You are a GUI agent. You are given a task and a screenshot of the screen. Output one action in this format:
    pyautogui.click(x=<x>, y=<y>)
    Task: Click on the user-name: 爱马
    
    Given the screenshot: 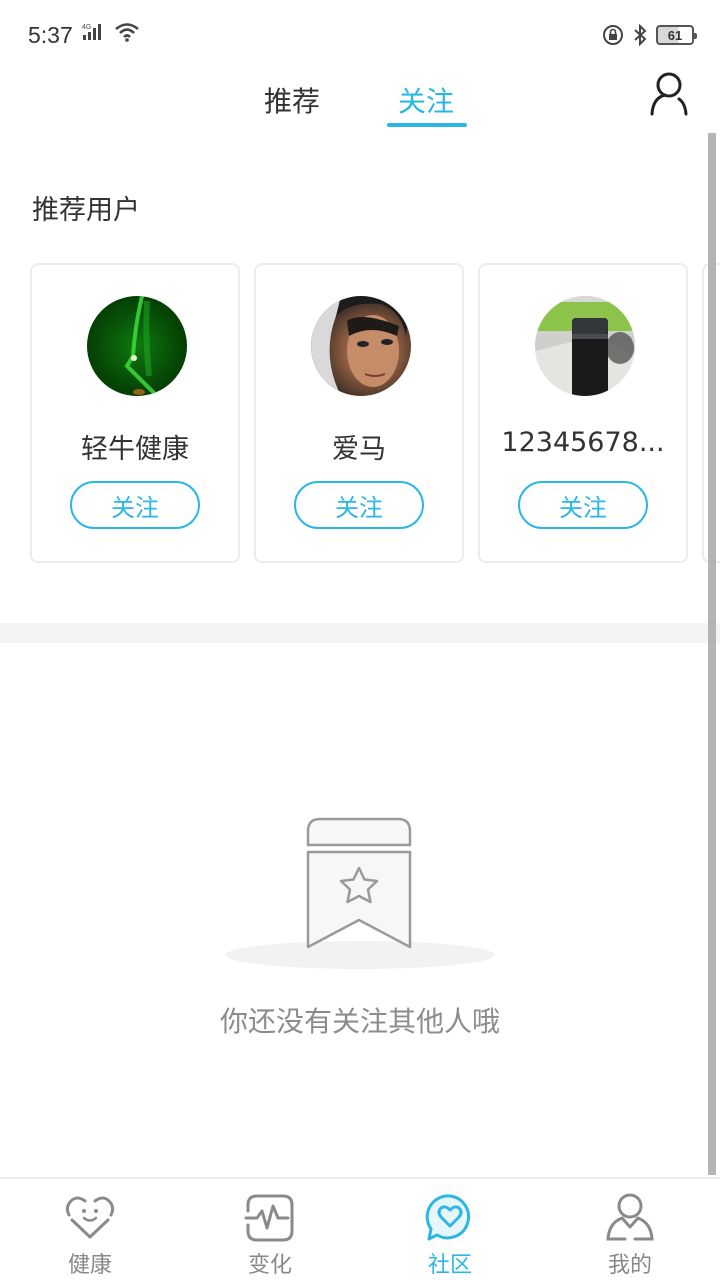 What is the action you would take?
    pyautogui.click(x=359, y=449)
    